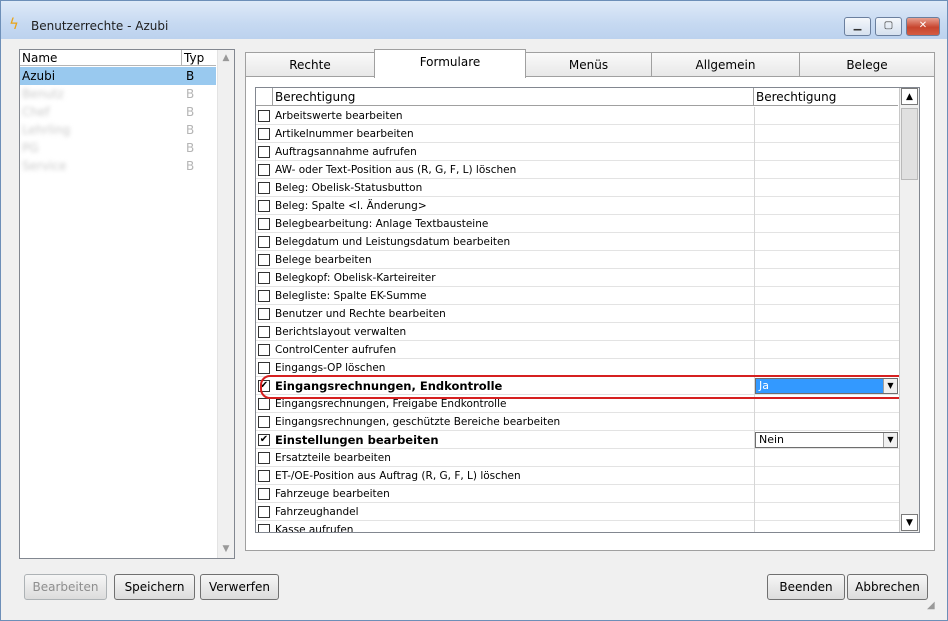 The width and height of the screenshot is (948, 621). I want to click on permission-label: Einstellungen bearbeiten, so click(357, 440).